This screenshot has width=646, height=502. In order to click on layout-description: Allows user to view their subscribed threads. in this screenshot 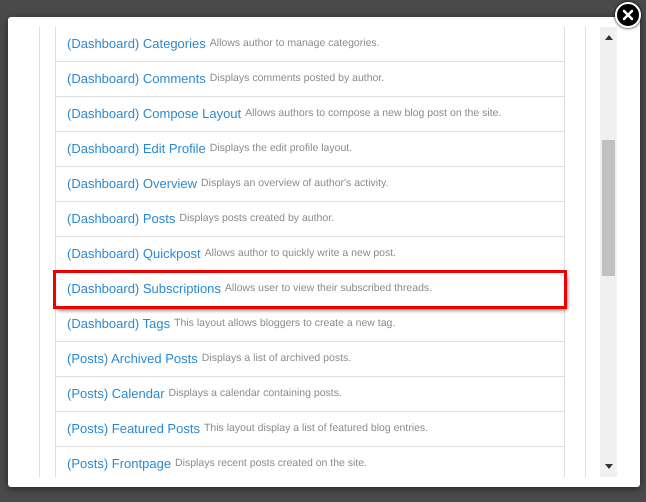, I will do `click(328, 288)`.